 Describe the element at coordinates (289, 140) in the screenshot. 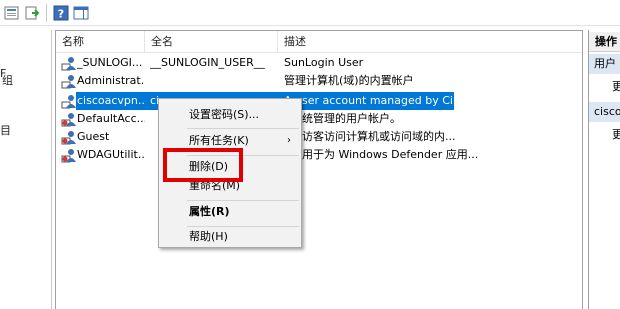

I see `submenu-arrow-icon: ›` at that location.